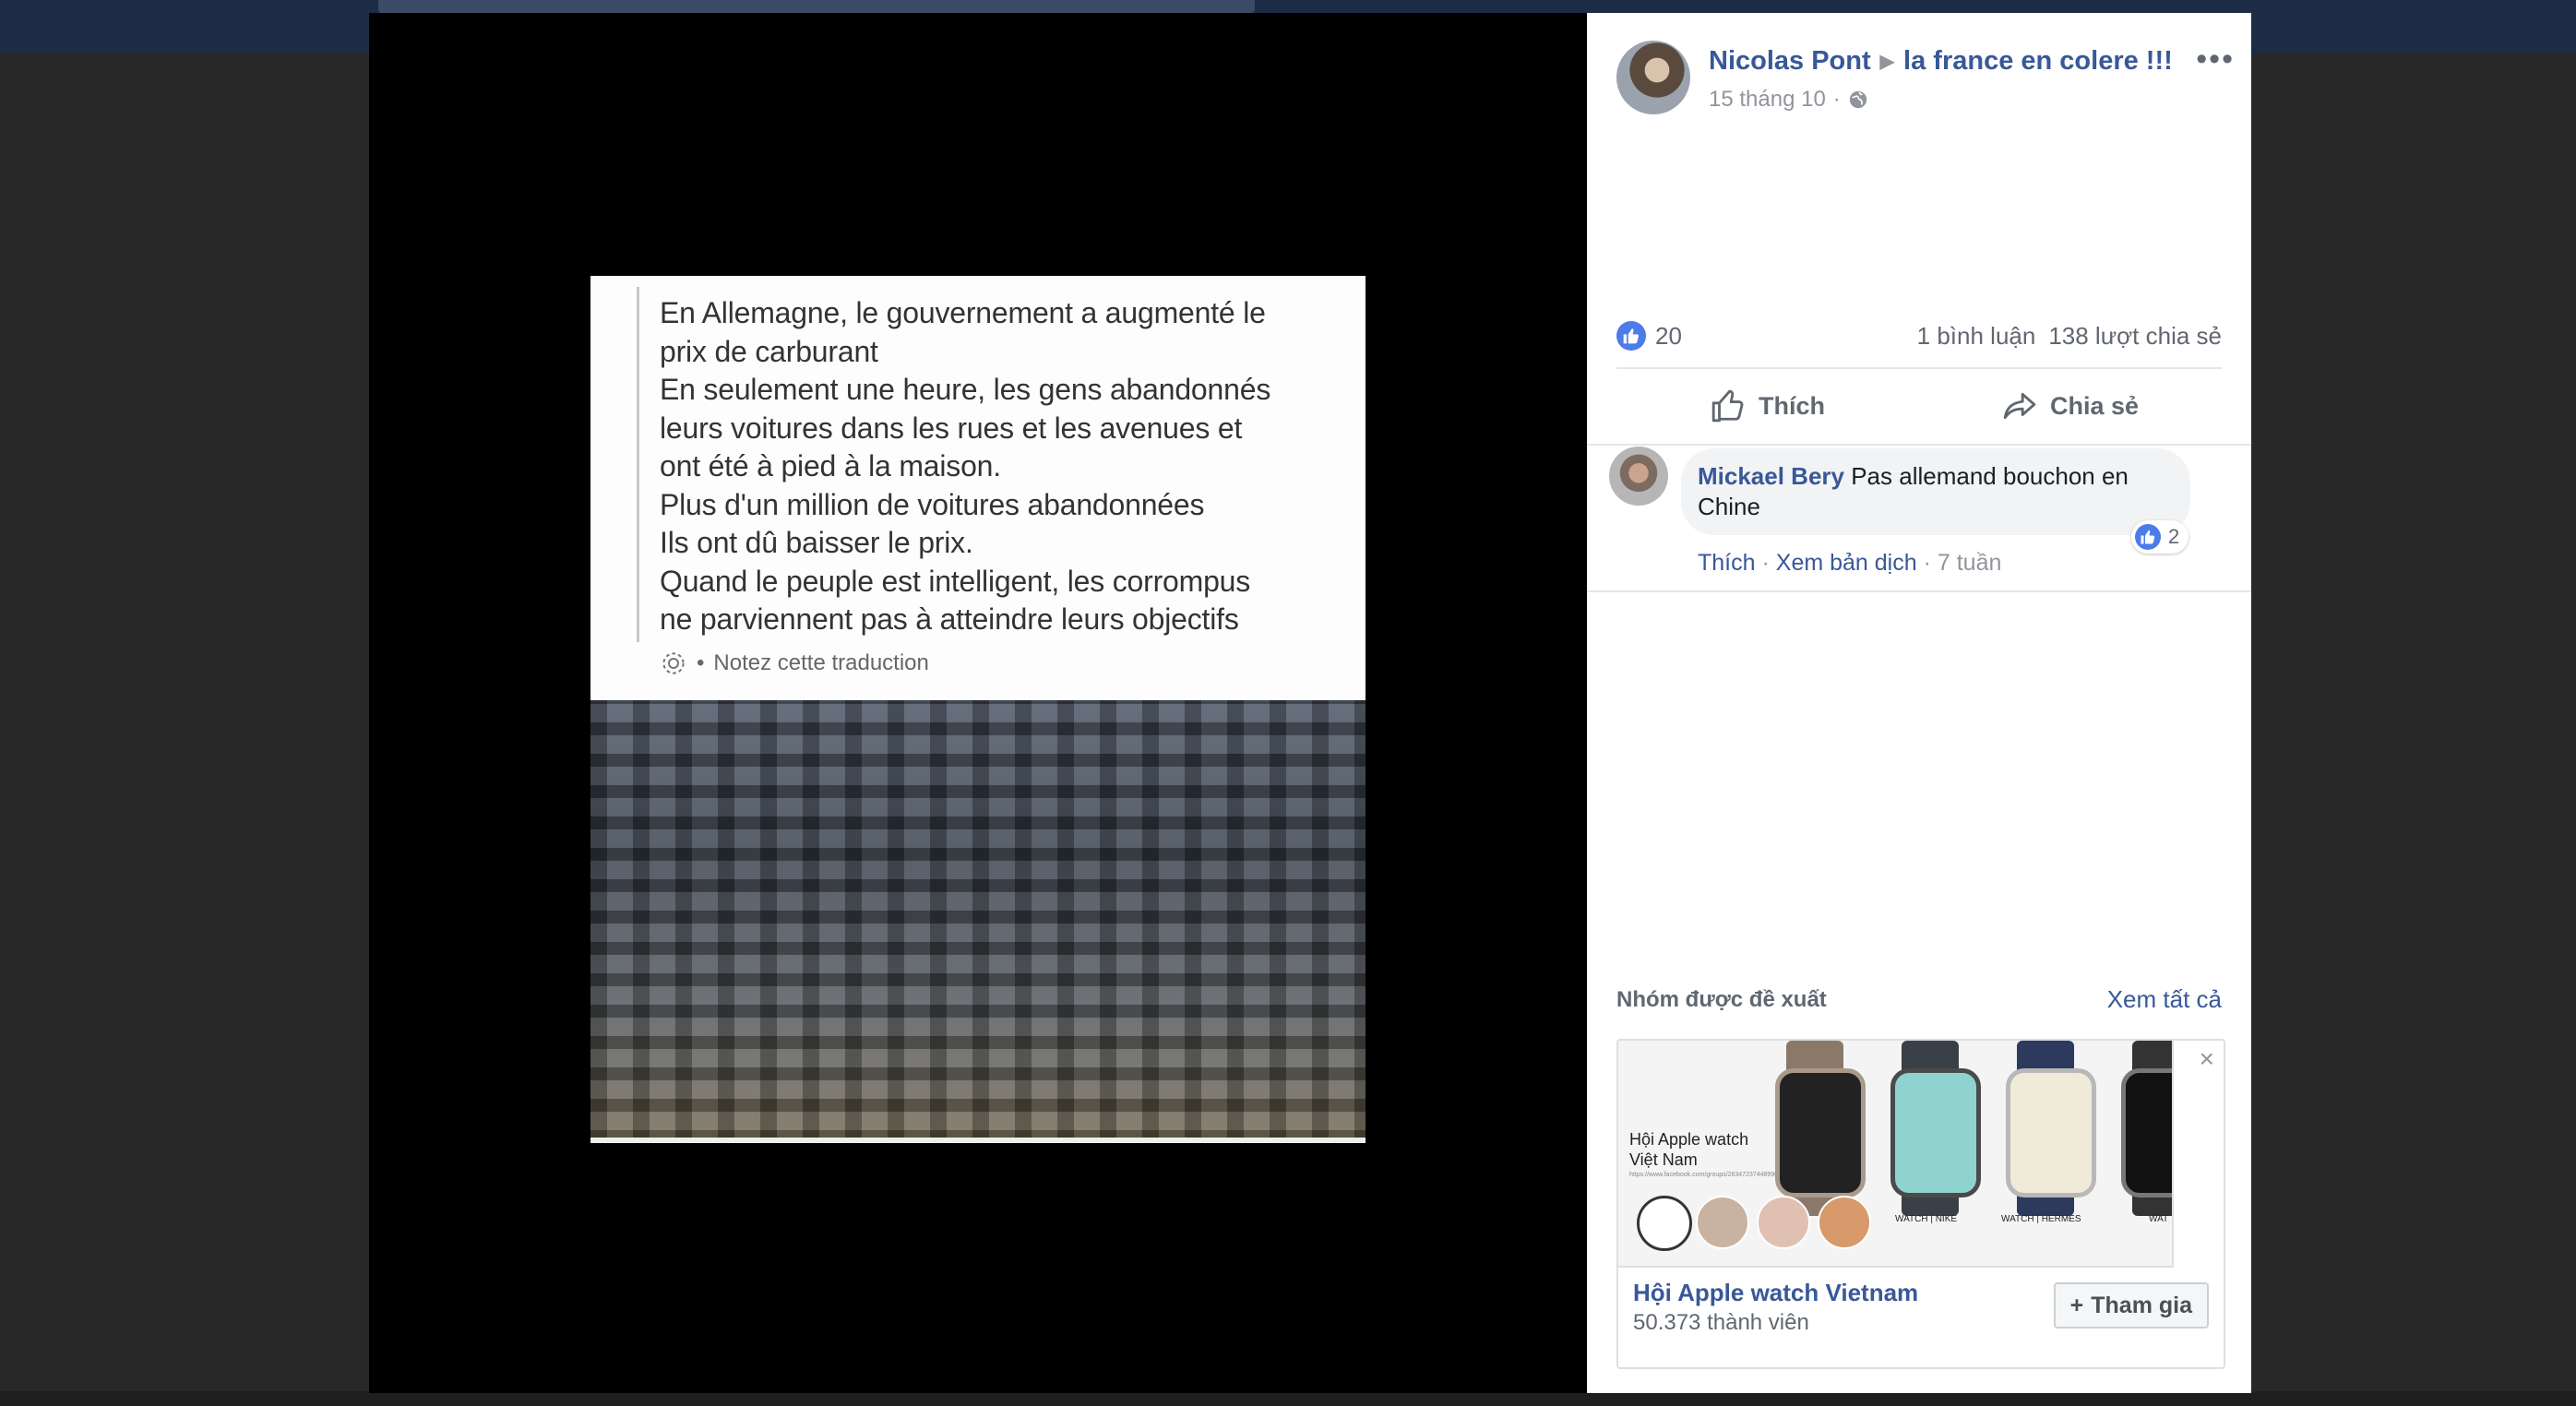 The width and height of the screenshot is (2576, 1406). I want to click on share-count-link: 138 lượt chia sẻ, so click(2135, 336).